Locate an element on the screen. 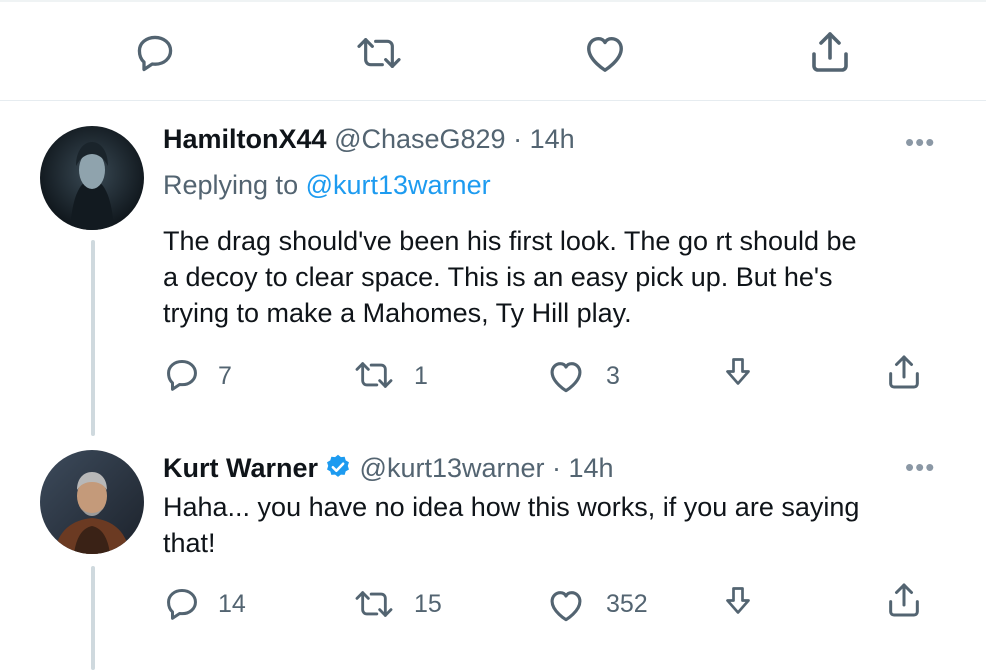 Image resolution: width=986 pixels, height=670 pixels. heart-icon is located at coordinates (605, 53).